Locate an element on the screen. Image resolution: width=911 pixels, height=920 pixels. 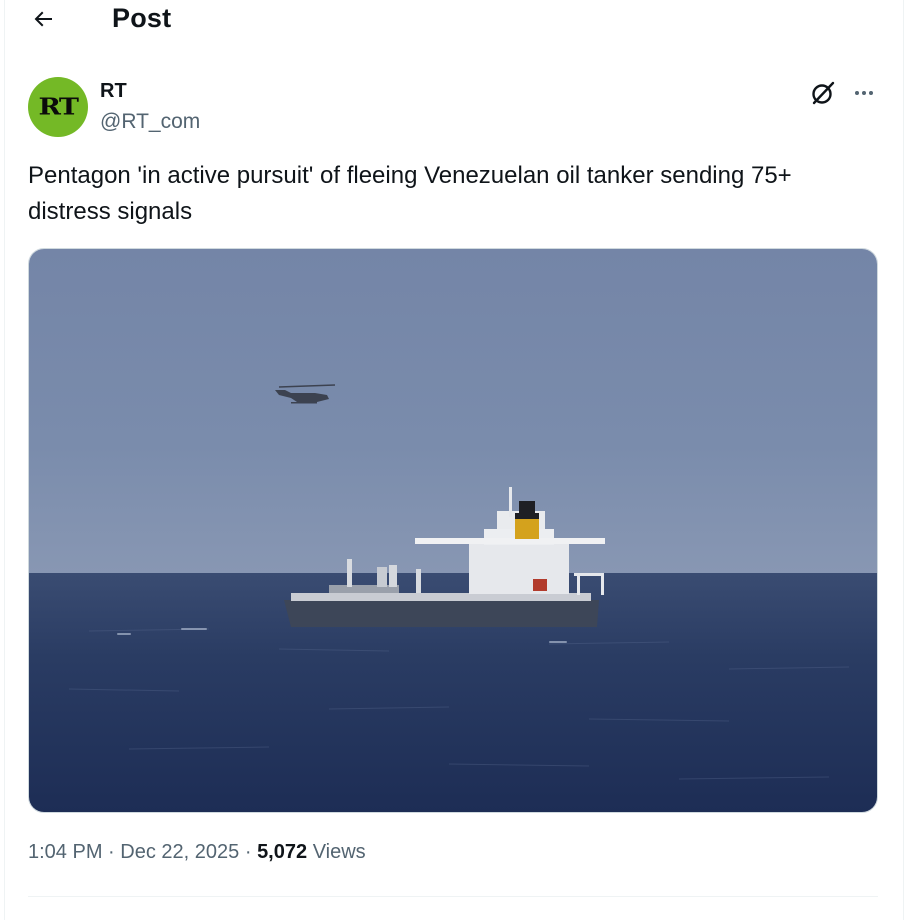
divider is located at coordinates (453, 896).